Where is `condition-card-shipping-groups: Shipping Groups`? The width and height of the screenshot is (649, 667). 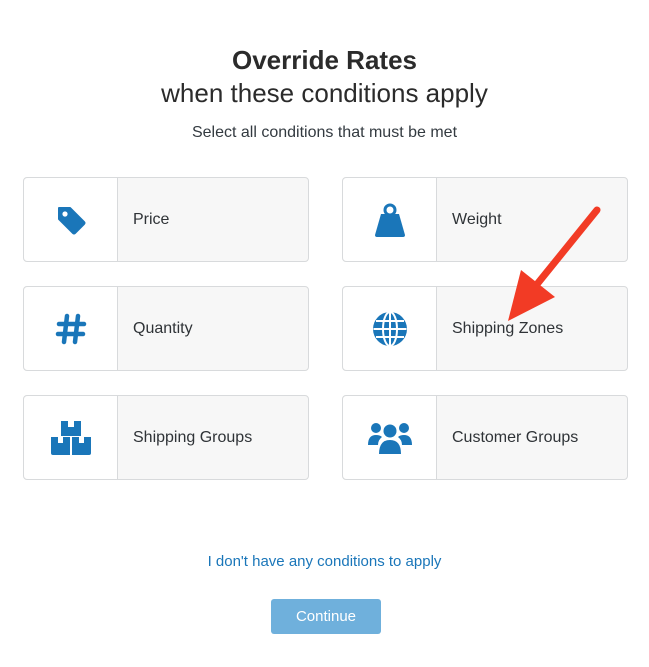 condition-card-shipping-groups: Shipping Groups is located at coordinates (166, 437).